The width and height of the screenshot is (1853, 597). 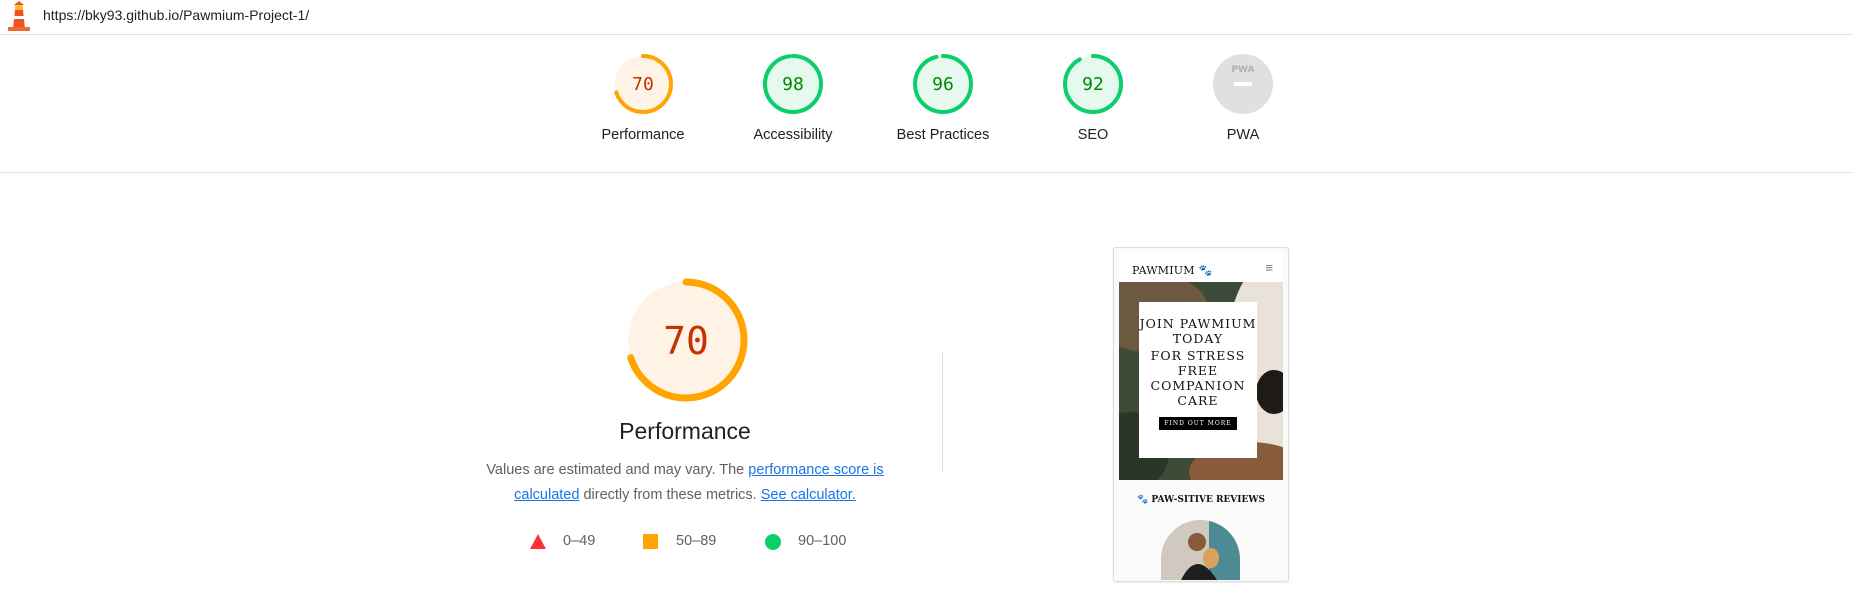 I want to click on gauge-score: 92, so click(x=1093, y=84).